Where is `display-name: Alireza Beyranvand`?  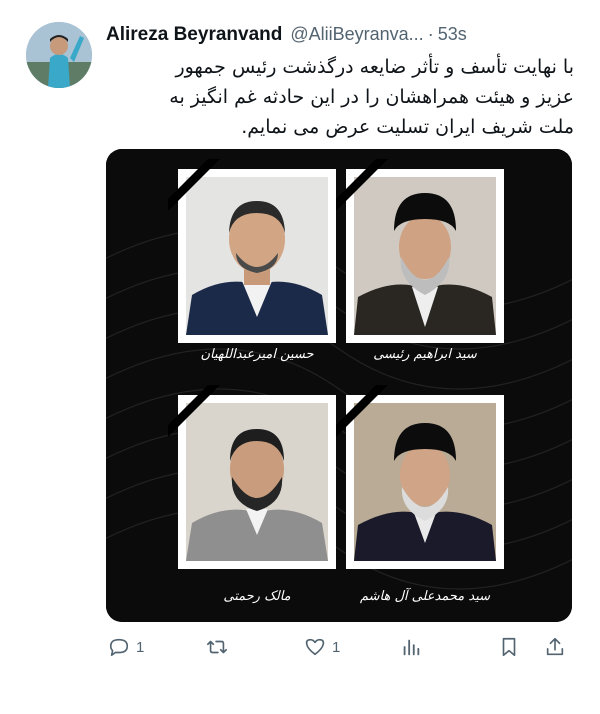 display-name: Alireza Beyranvand is located at coordinates (194, 35).